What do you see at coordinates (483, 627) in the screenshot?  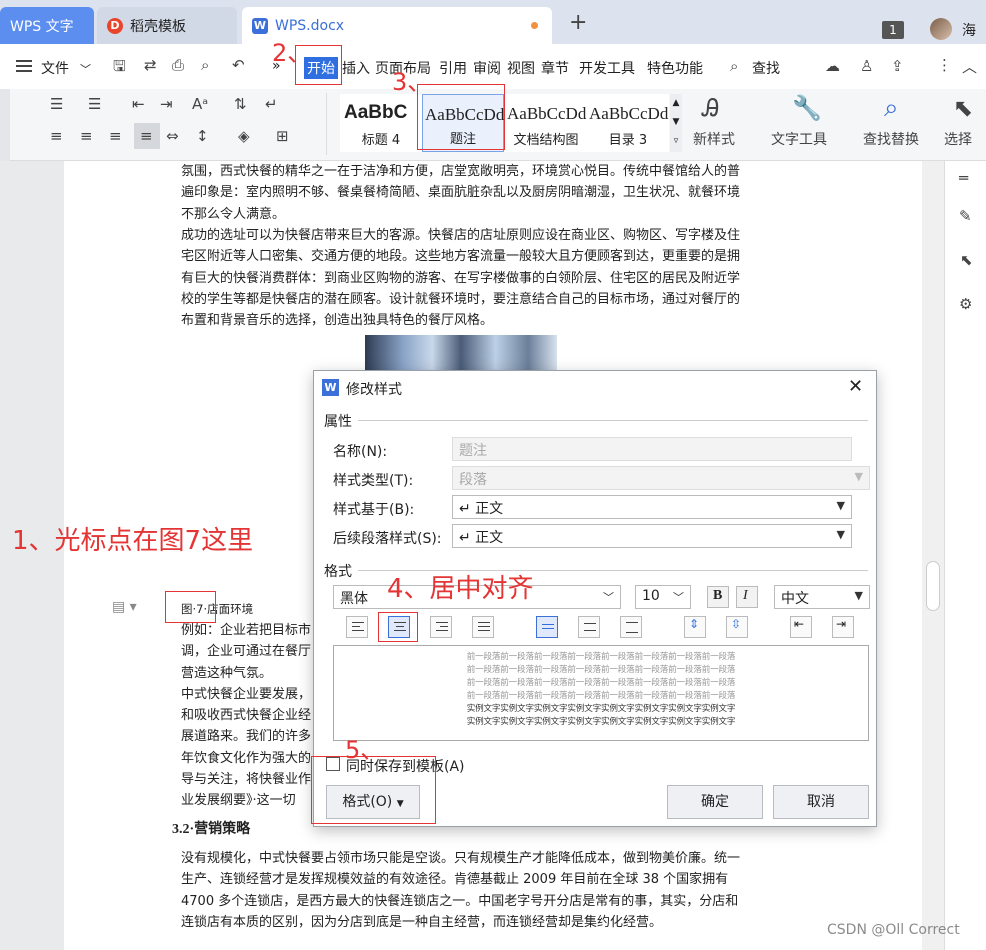 I see `justify-button` at bounding box center [483, 627].